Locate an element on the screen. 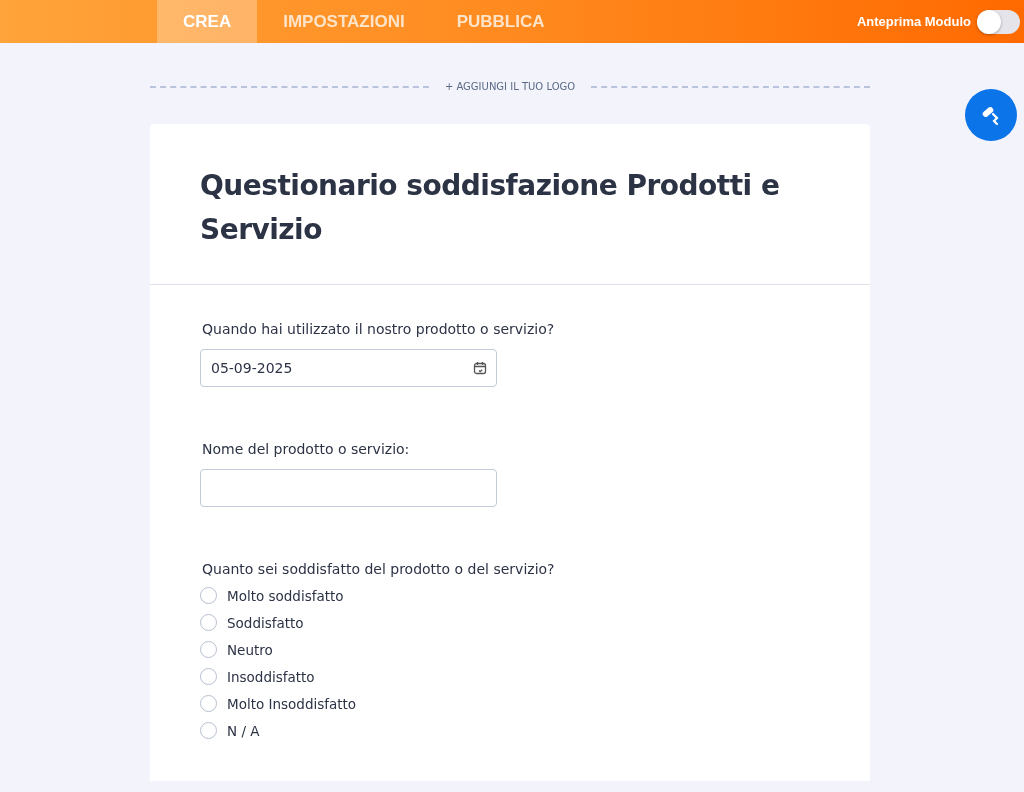 Image resolution: width=1024 pixels, height=792 pixels. question-label: Quanto sei soddisfatto del prodotto o del servizio? is located at coordinates (378, 569).